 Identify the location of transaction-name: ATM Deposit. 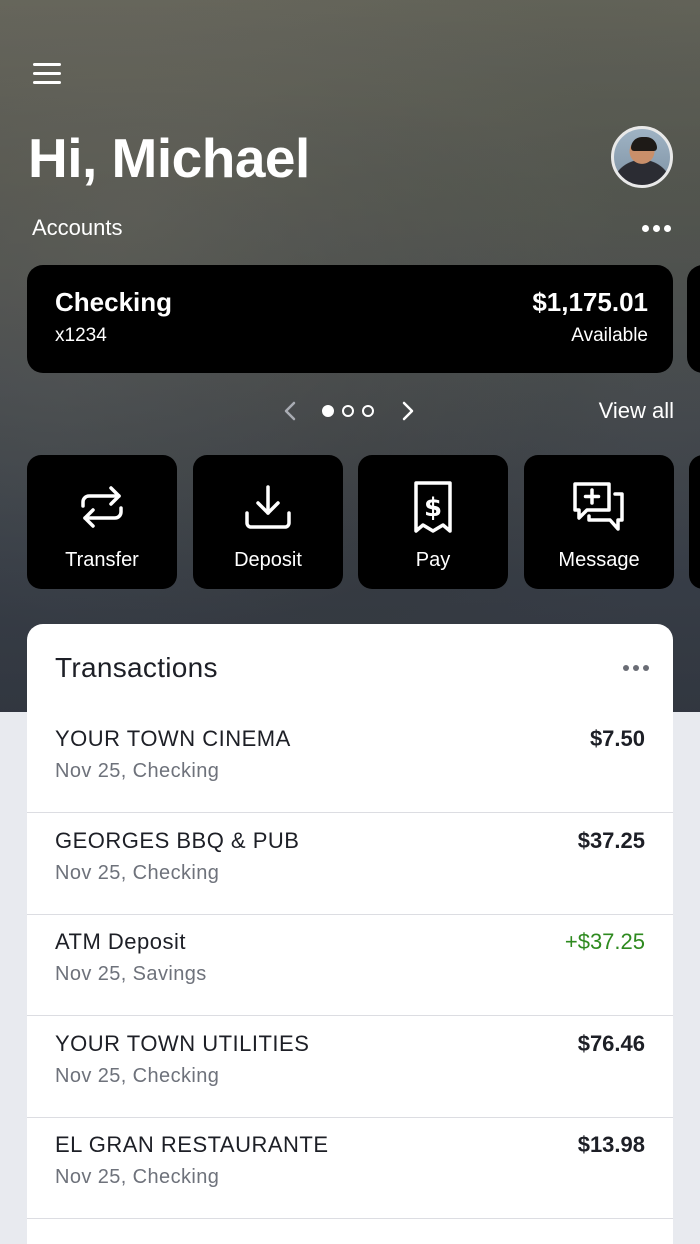
(121, 941).